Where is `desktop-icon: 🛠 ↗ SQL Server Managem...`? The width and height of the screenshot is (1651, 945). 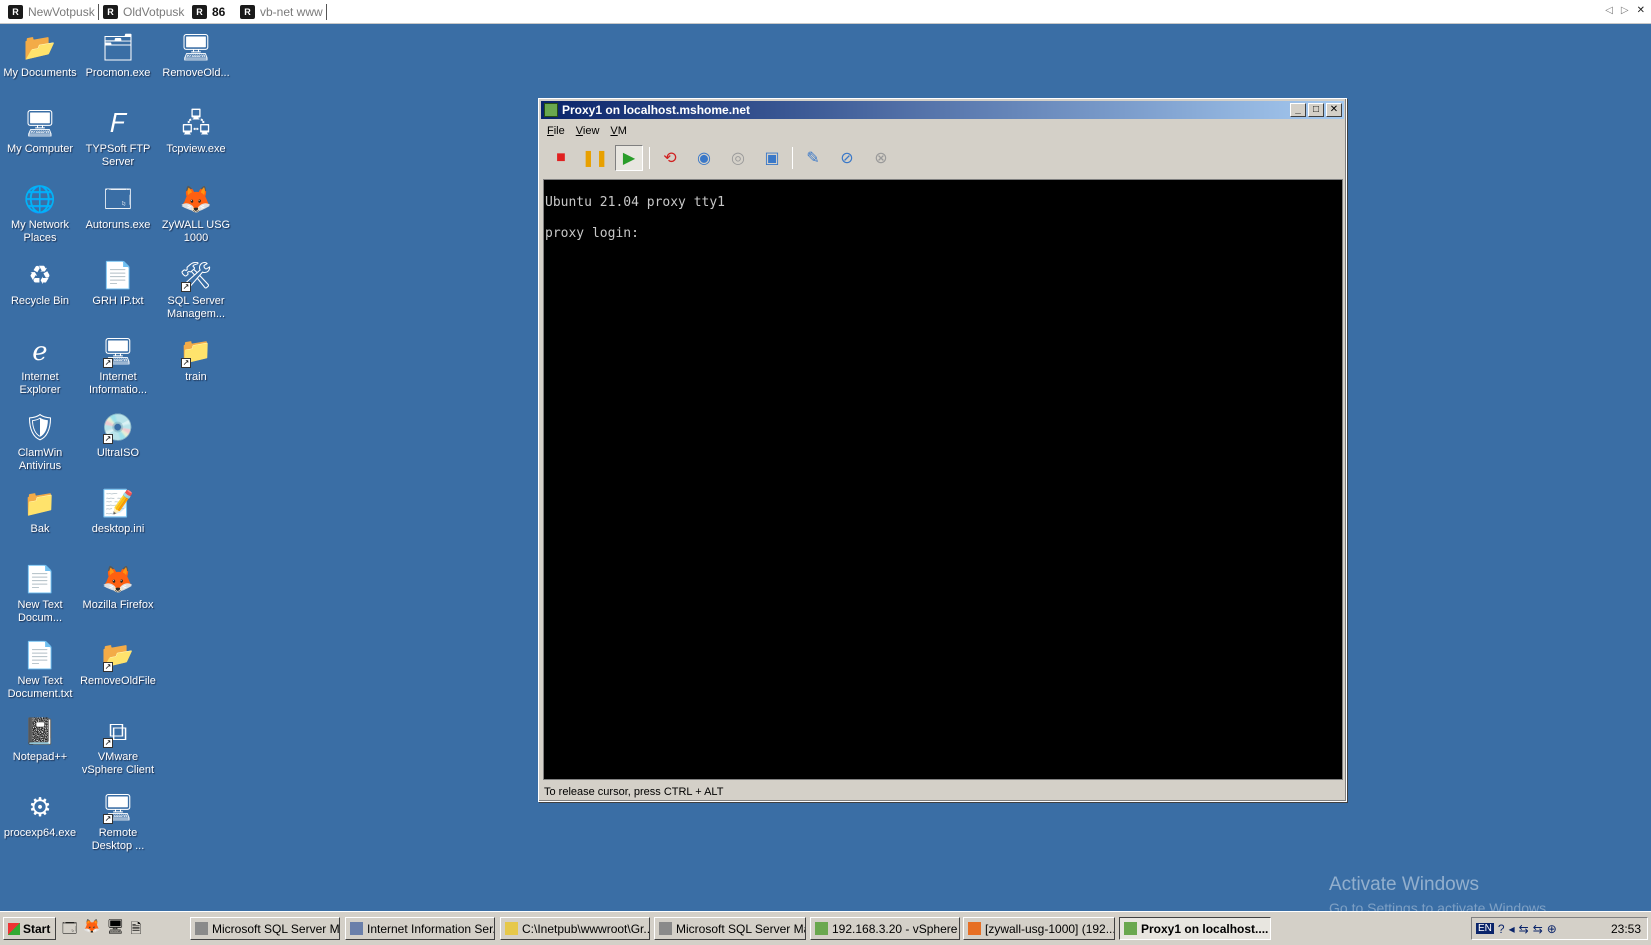
desktop-icon: 🛠 ↗ SQL Server Managem... is located at coordinates (196, 289).